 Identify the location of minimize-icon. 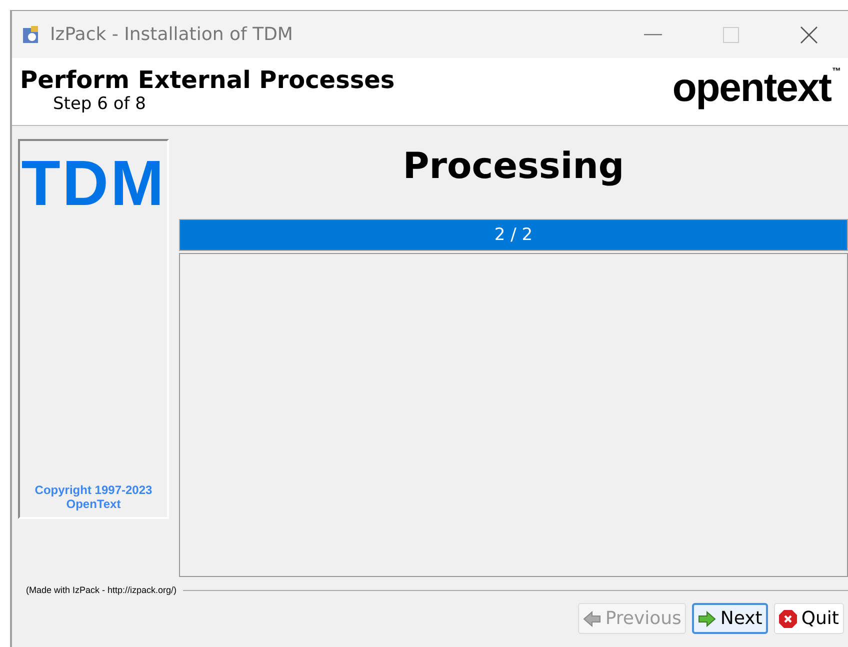
(653, 35).